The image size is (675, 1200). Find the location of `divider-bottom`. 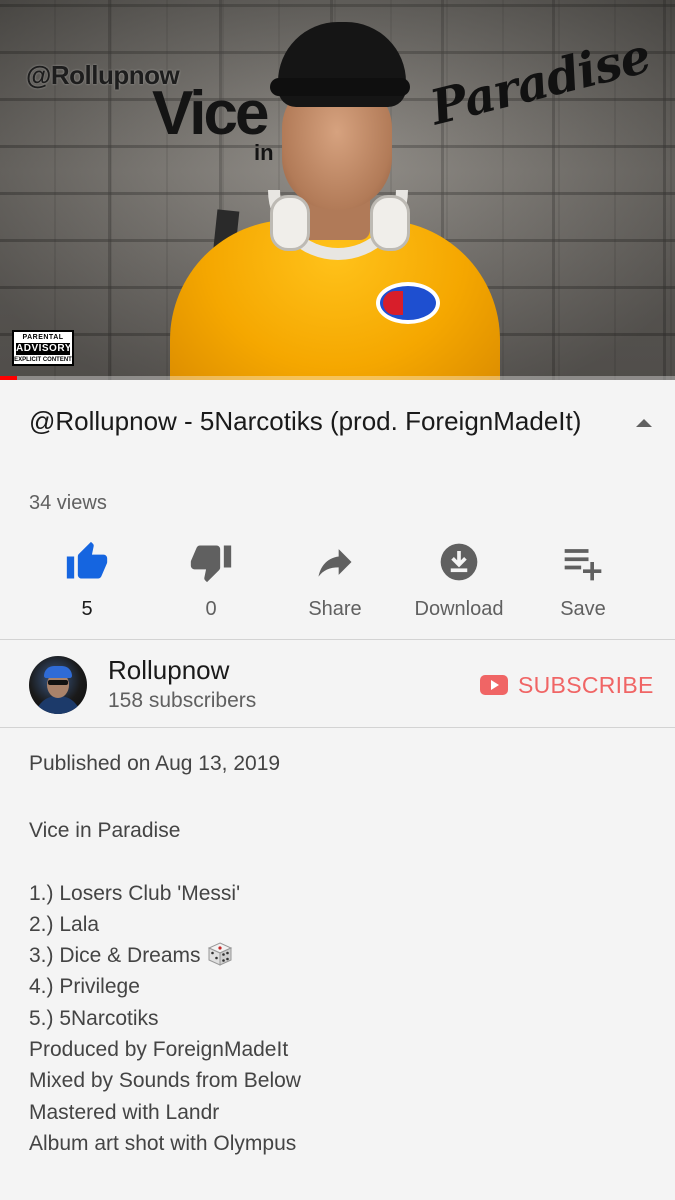

divider-bottom is located at coordinates (337, 727).